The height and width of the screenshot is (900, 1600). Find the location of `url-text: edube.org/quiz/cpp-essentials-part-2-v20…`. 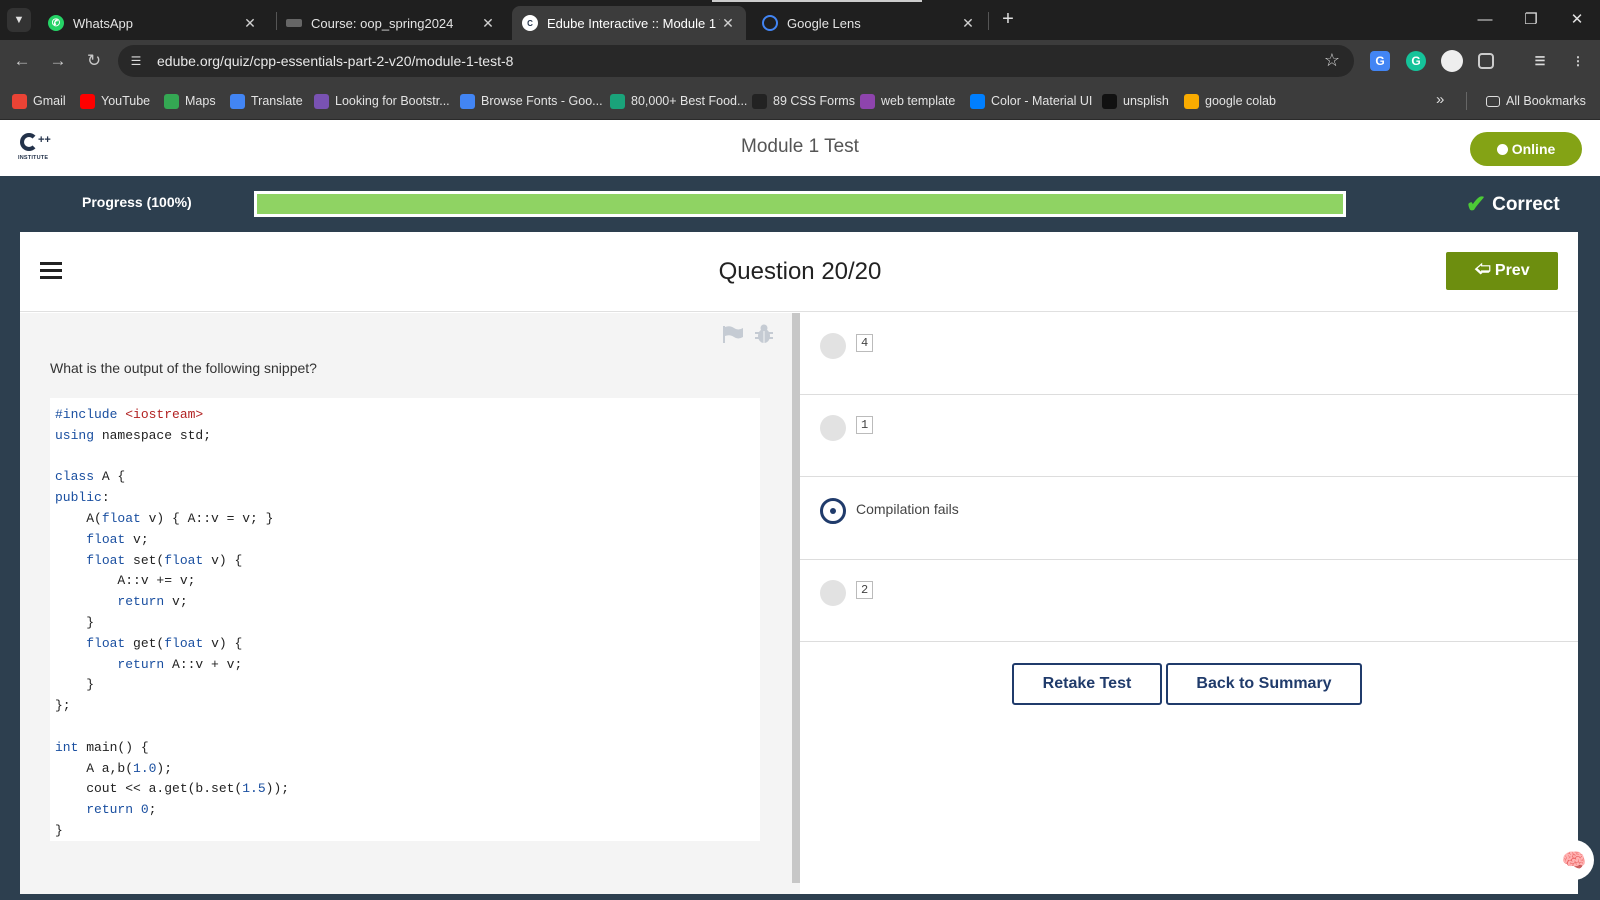

url-text: edube.org/quiz/cpp-essentials-part-2-v20… is located at coordinates (335, 61).